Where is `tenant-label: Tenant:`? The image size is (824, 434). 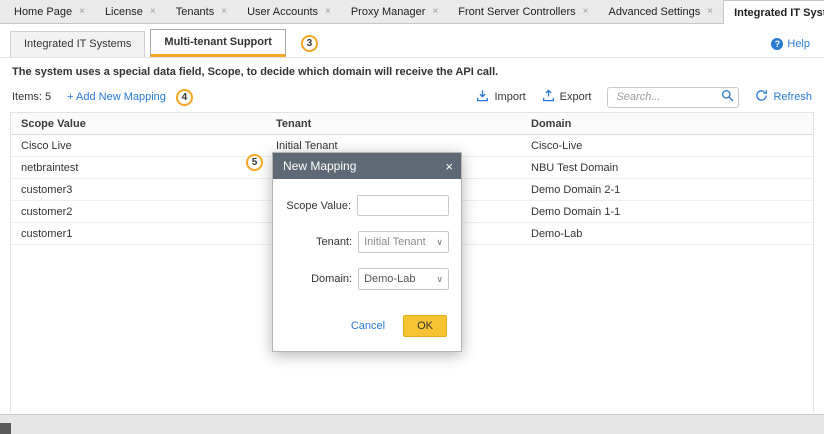 tenant-label: Tenant: is located at coordinates (334, 242).